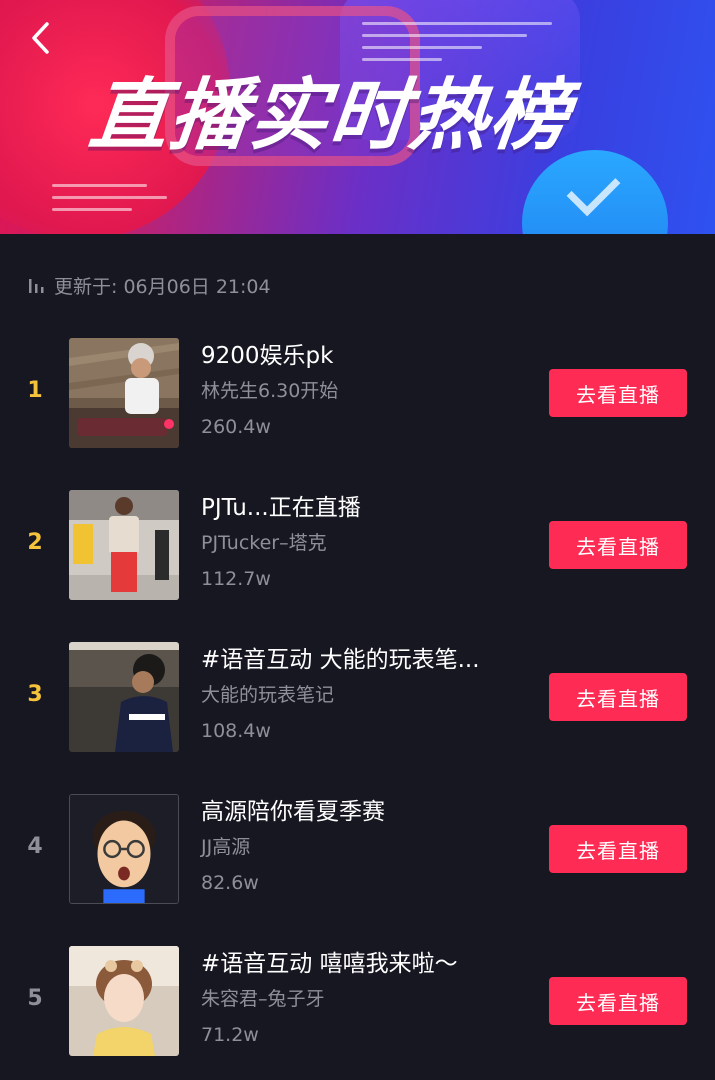 This screenshot has width=715, height=1080. Describe the element at coordinates (366, 390) in the screenshot. I see `stream-info: 9200娱乐pk 林先生6.30开始 260.4w` at that location.